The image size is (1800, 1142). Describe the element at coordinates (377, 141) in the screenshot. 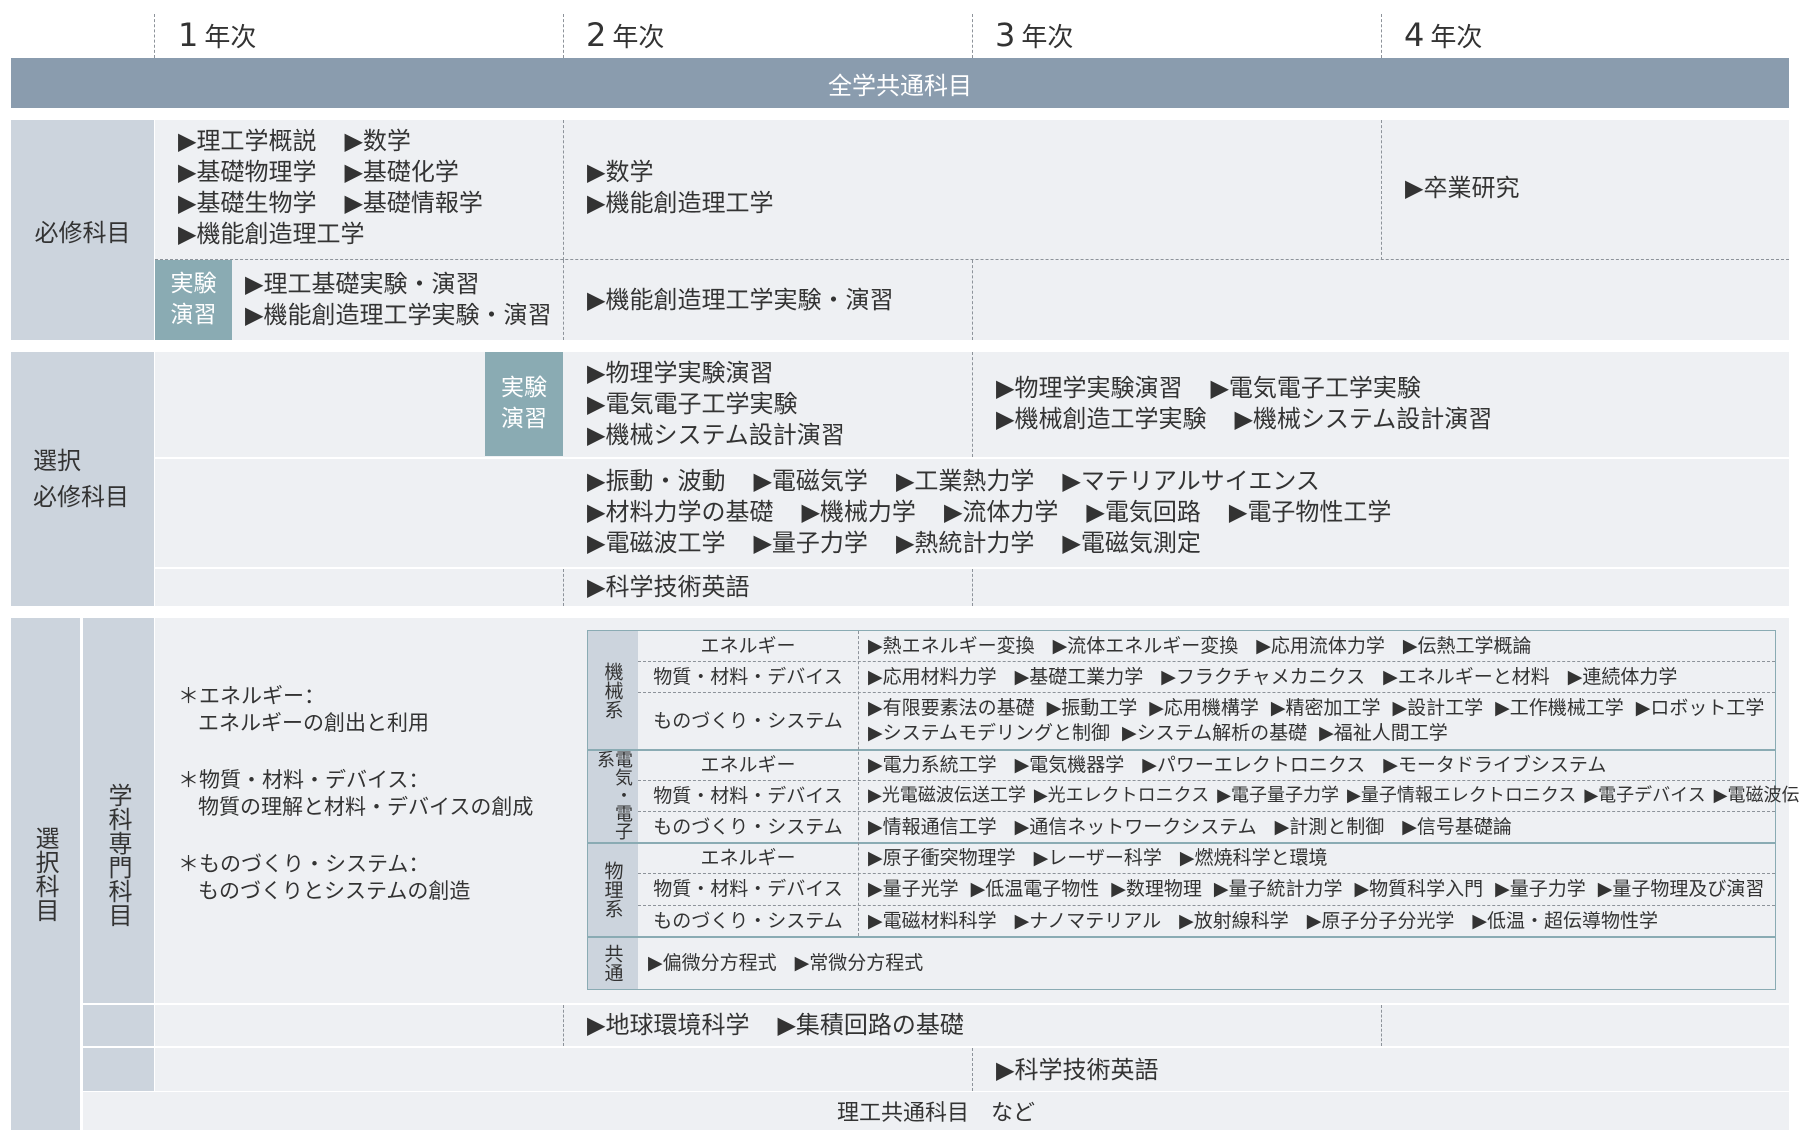

I see `course-item: ▶数学` at that location.